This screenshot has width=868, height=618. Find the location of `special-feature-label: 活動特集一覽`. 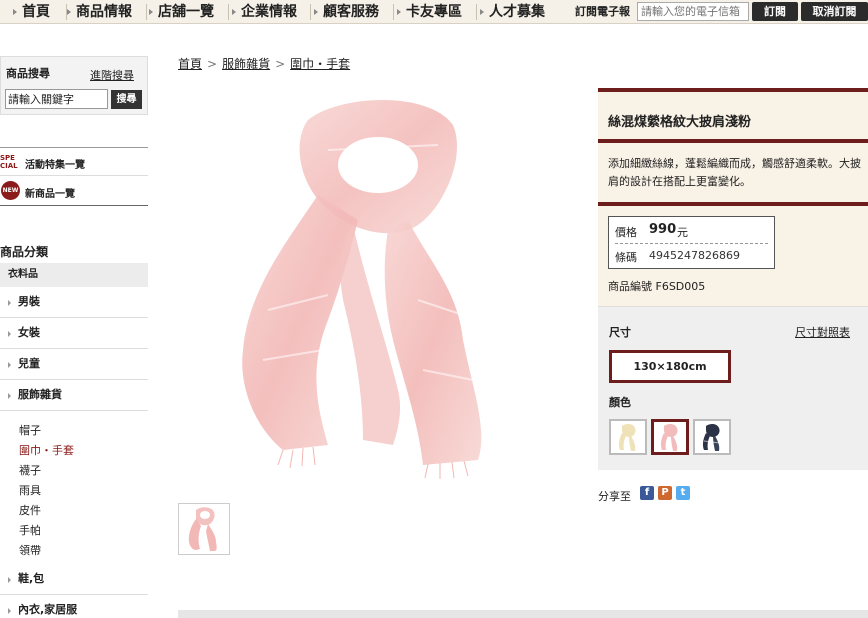

special-feature-label: 活動特集一覽 is located at coordinates (55, 165).